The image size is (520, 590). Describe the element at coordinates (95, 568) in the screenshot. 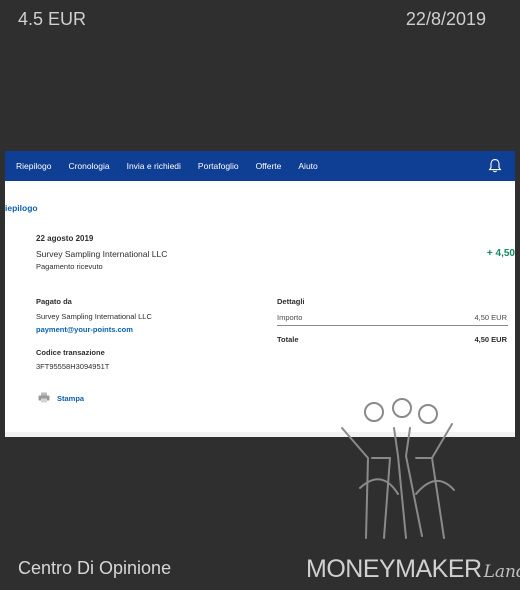

I see `frame-company: Centro Di Opinione` at that location.